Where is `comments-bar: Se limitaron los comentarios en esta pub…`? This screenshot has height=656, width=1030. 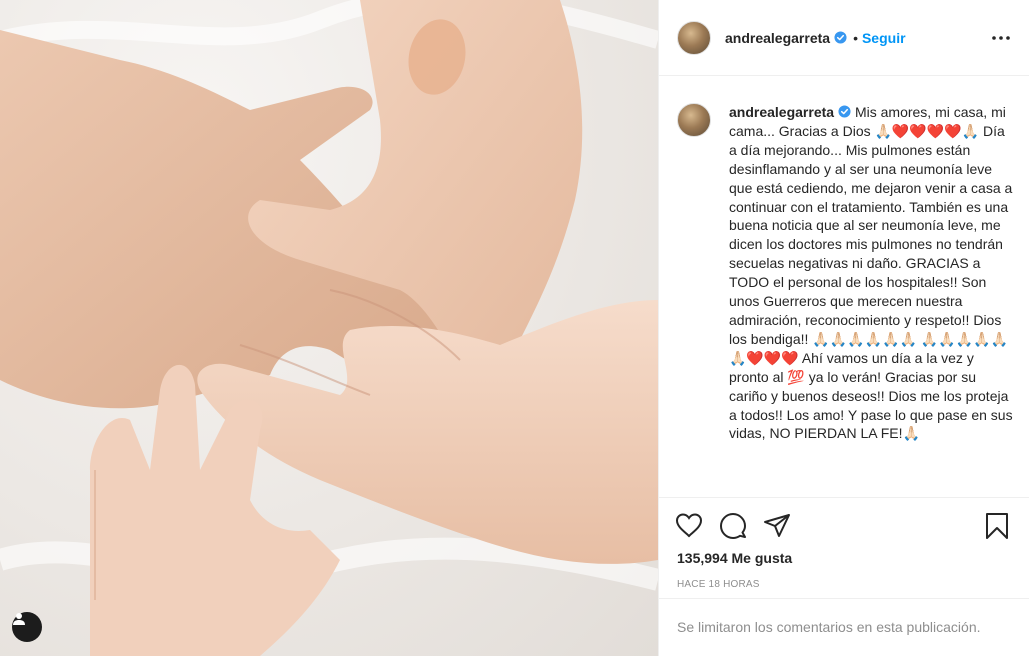 comments-bar: Se limitaron los comentarios en esta pub… is located at coordinates (844, 626).